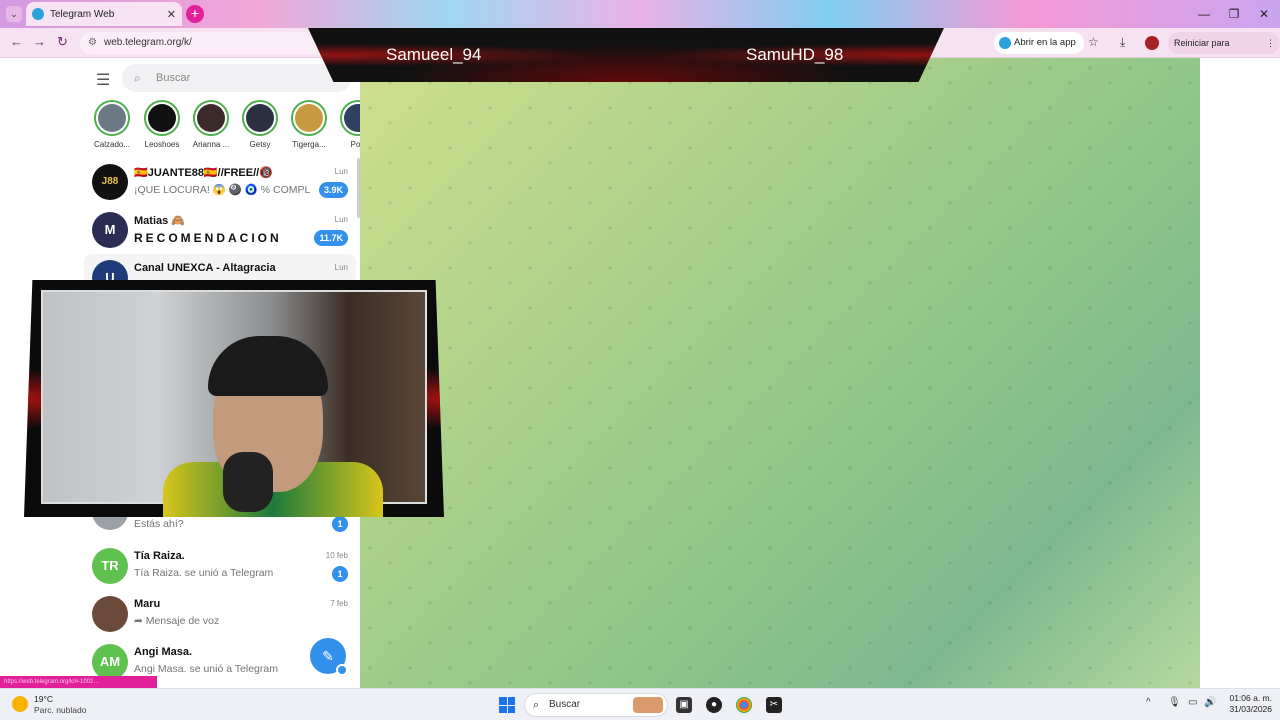  Describe the element at coordinates (1240, 373) in the screenshot. I see `page-margin` at that location.